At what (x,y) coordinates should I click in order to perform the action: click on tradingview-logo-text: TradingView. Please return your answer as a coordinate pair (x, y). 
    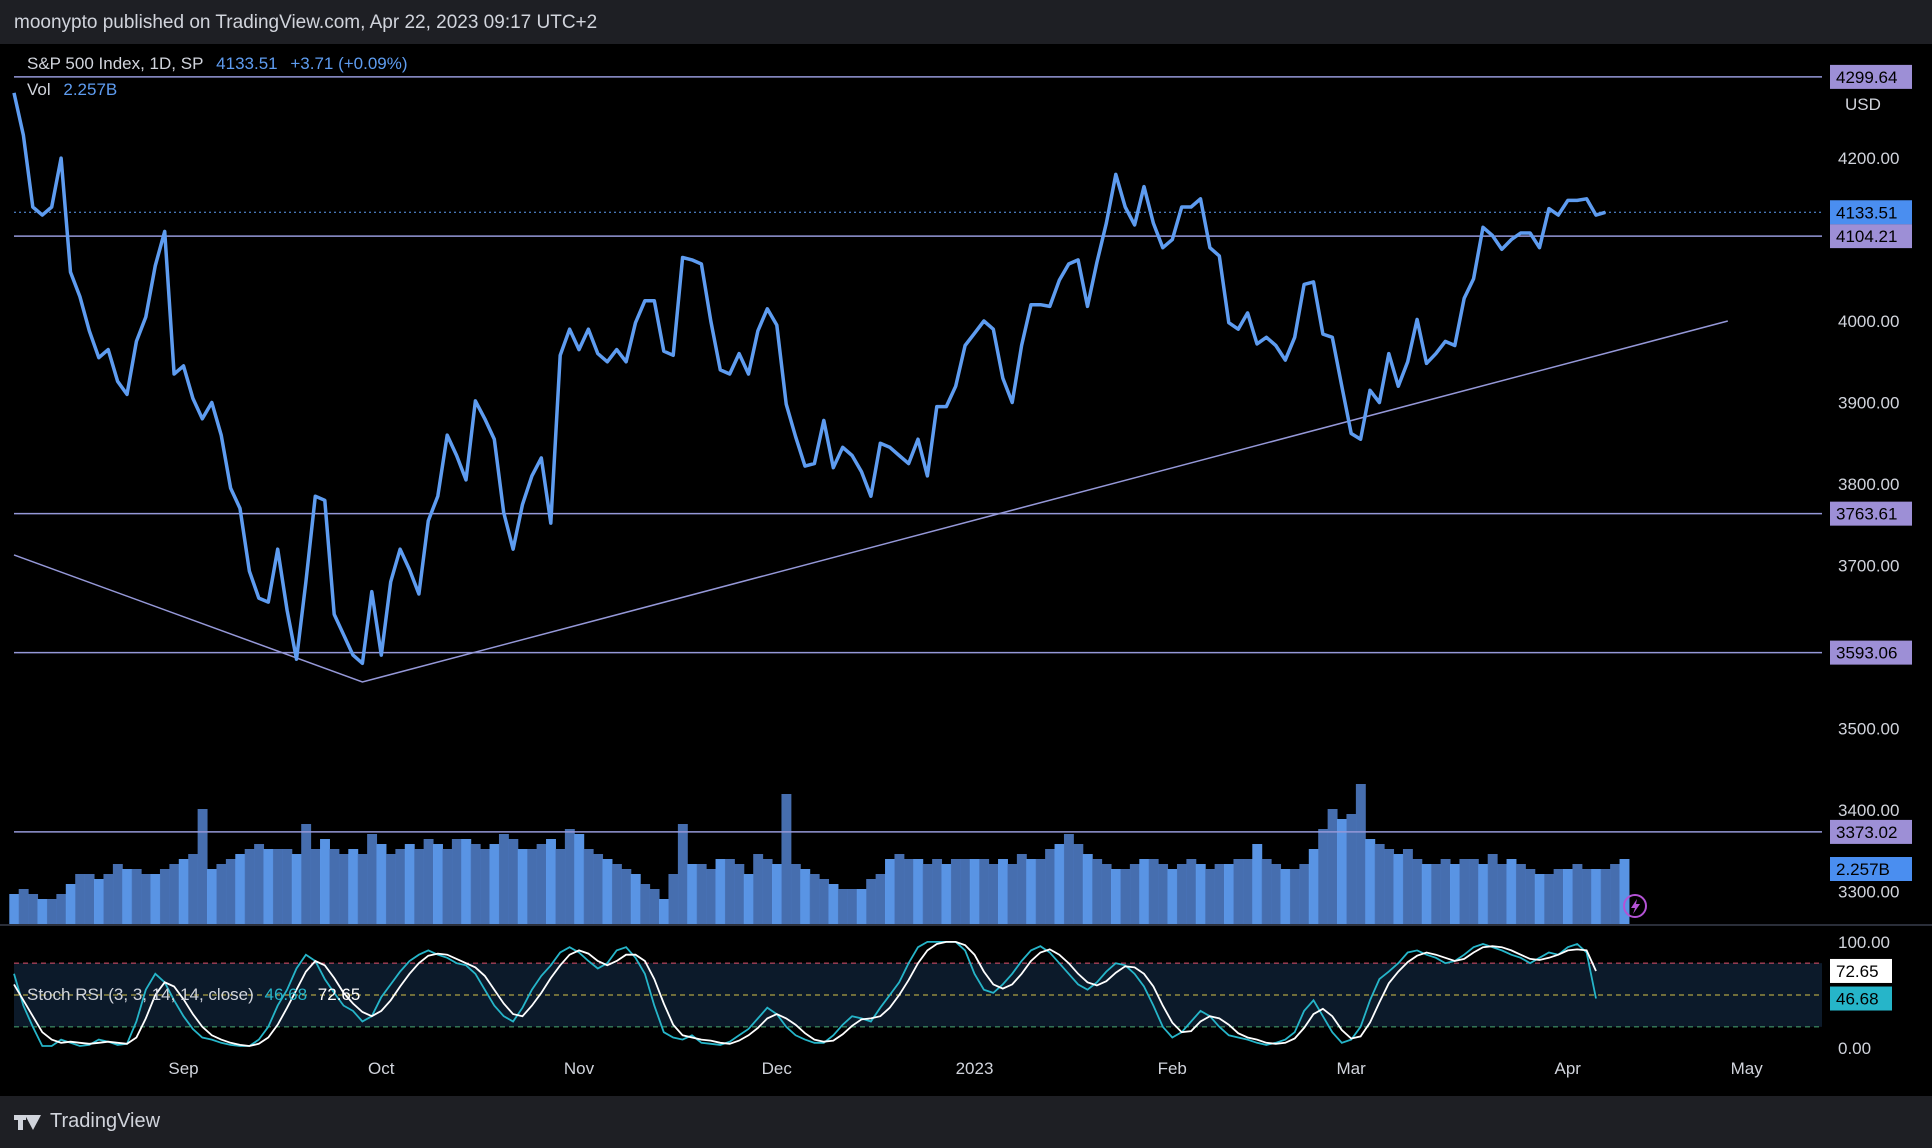
    Looking at the image, I should click on (105, 1121).